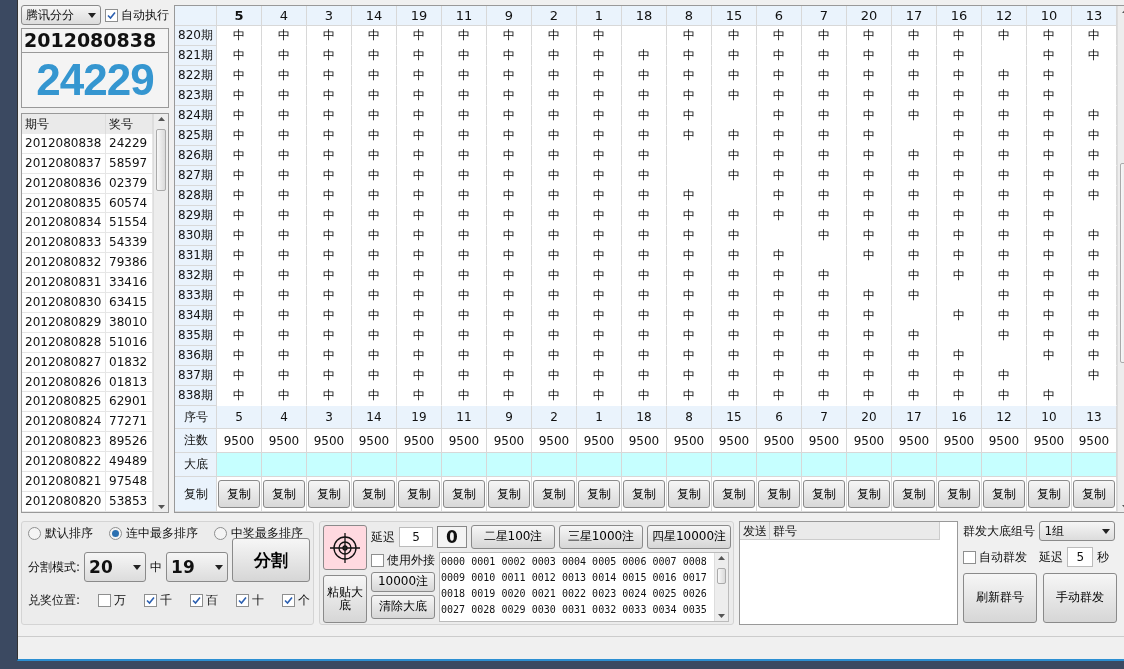 The height and width of the screenshot is (669, 1124). Describe the element at coordinates (689, 16) in the screenshot. I see `column-header: 8` at that location.